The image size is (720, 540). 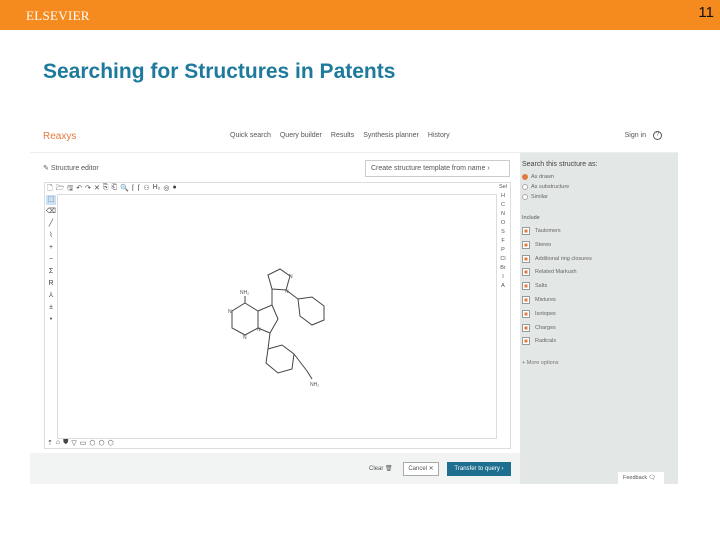 What do you see at coordinates (539, 341) in the screenshot?
I see `include-checkbox: Radicals` at bounding box center [539, 341].